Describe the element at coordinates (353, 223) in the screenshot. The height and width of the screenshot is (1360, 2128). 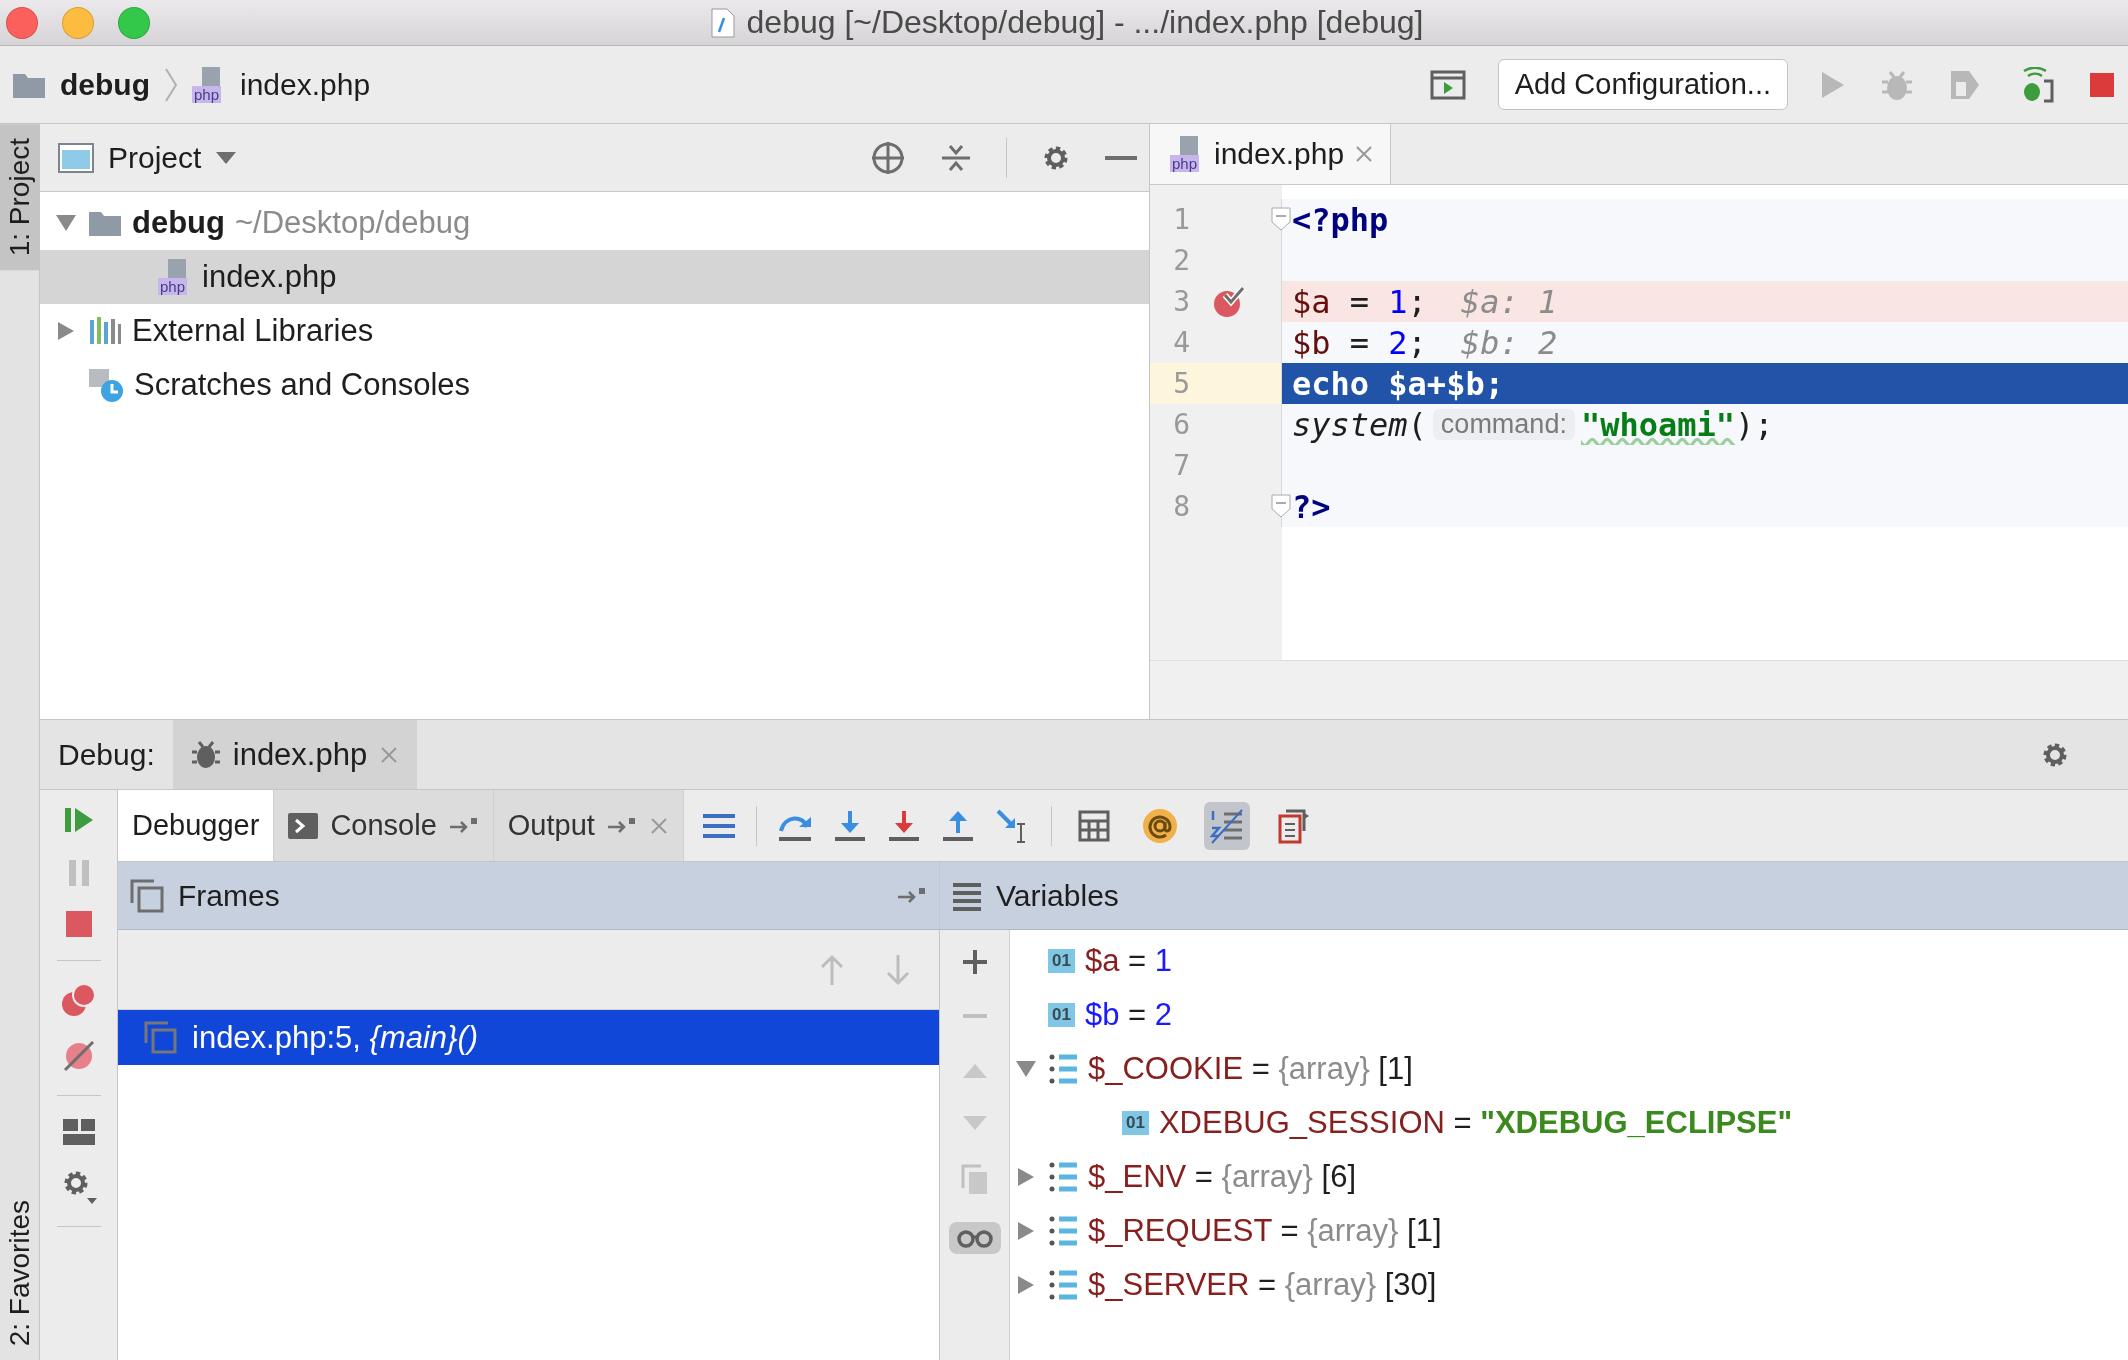
I see `folder-path: ~/Desktop/debug` at that location.